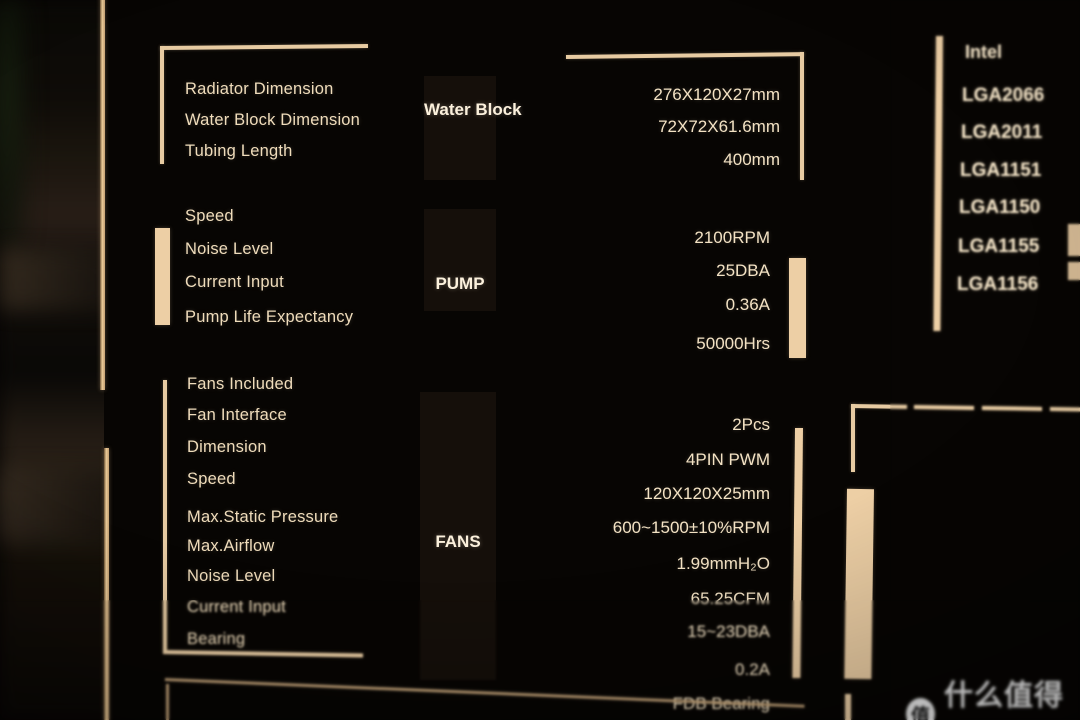 The height and width of the screenshot is (720, 1080). I want to click on socket-brand-intel: Intel, so click(984, 52).